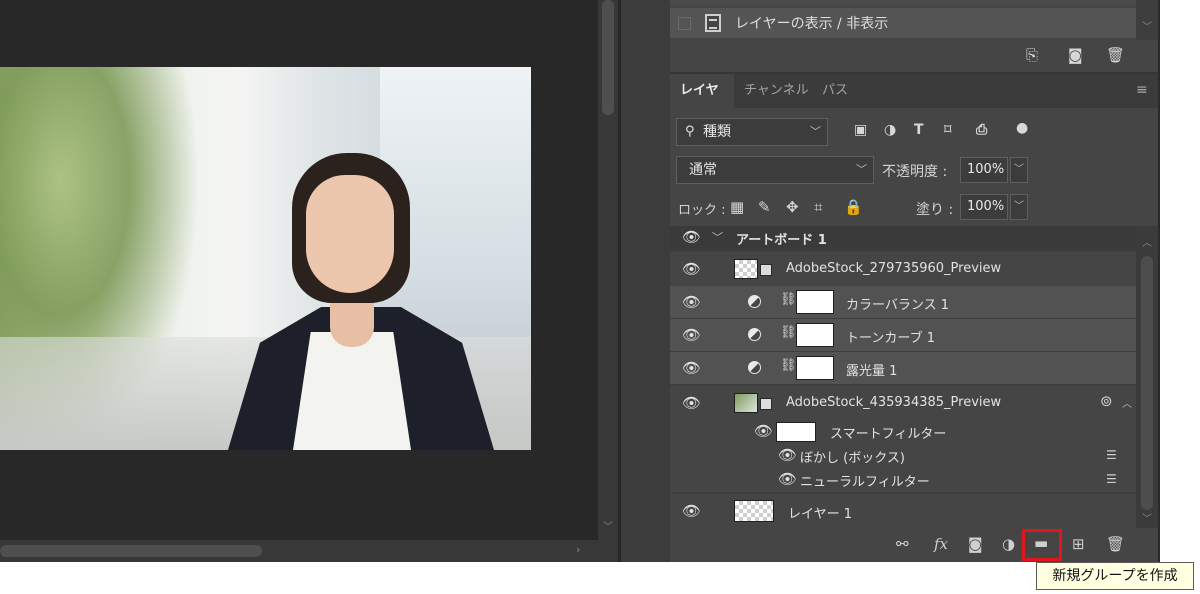 Image resolution: width=1200 pixels, height=594 pixels. I want to click on blend-mode-select: 通常 ﹀, so click(775, 170).